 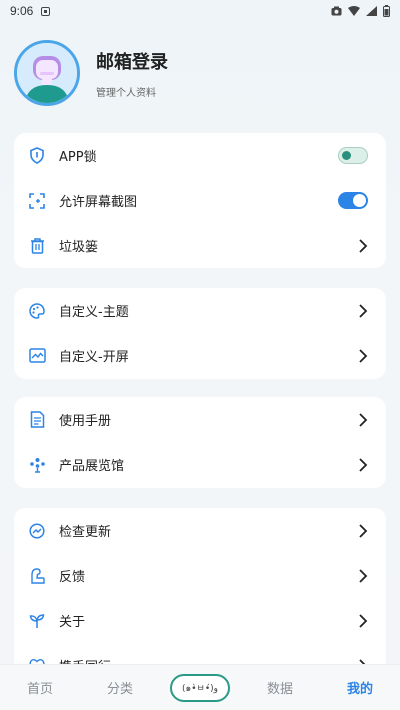 I want to click on row-allow-screenshot: 允许屏幕截图, so click(x=200, y=200).